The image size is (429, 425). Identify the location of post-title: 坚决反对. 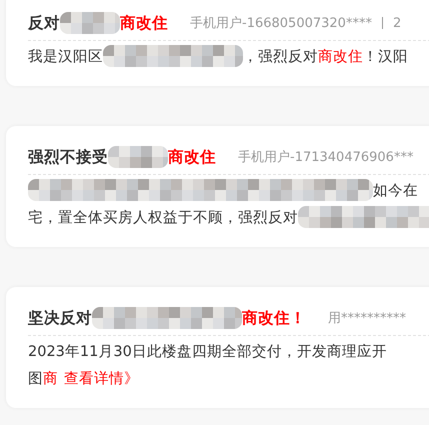
(60, 318).